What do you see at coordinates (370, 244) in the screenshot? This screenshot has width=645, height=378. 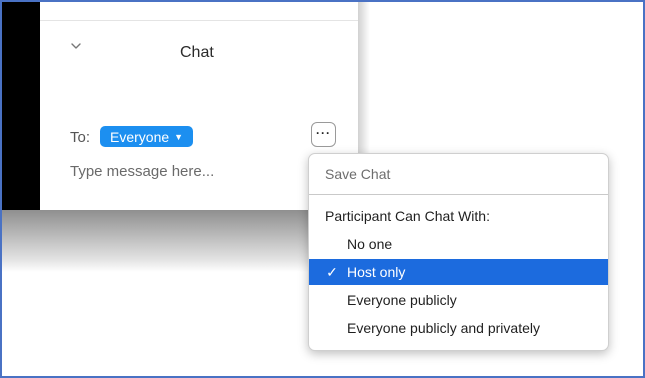 I see `option-label: No one` at bounding box center [370, 244].